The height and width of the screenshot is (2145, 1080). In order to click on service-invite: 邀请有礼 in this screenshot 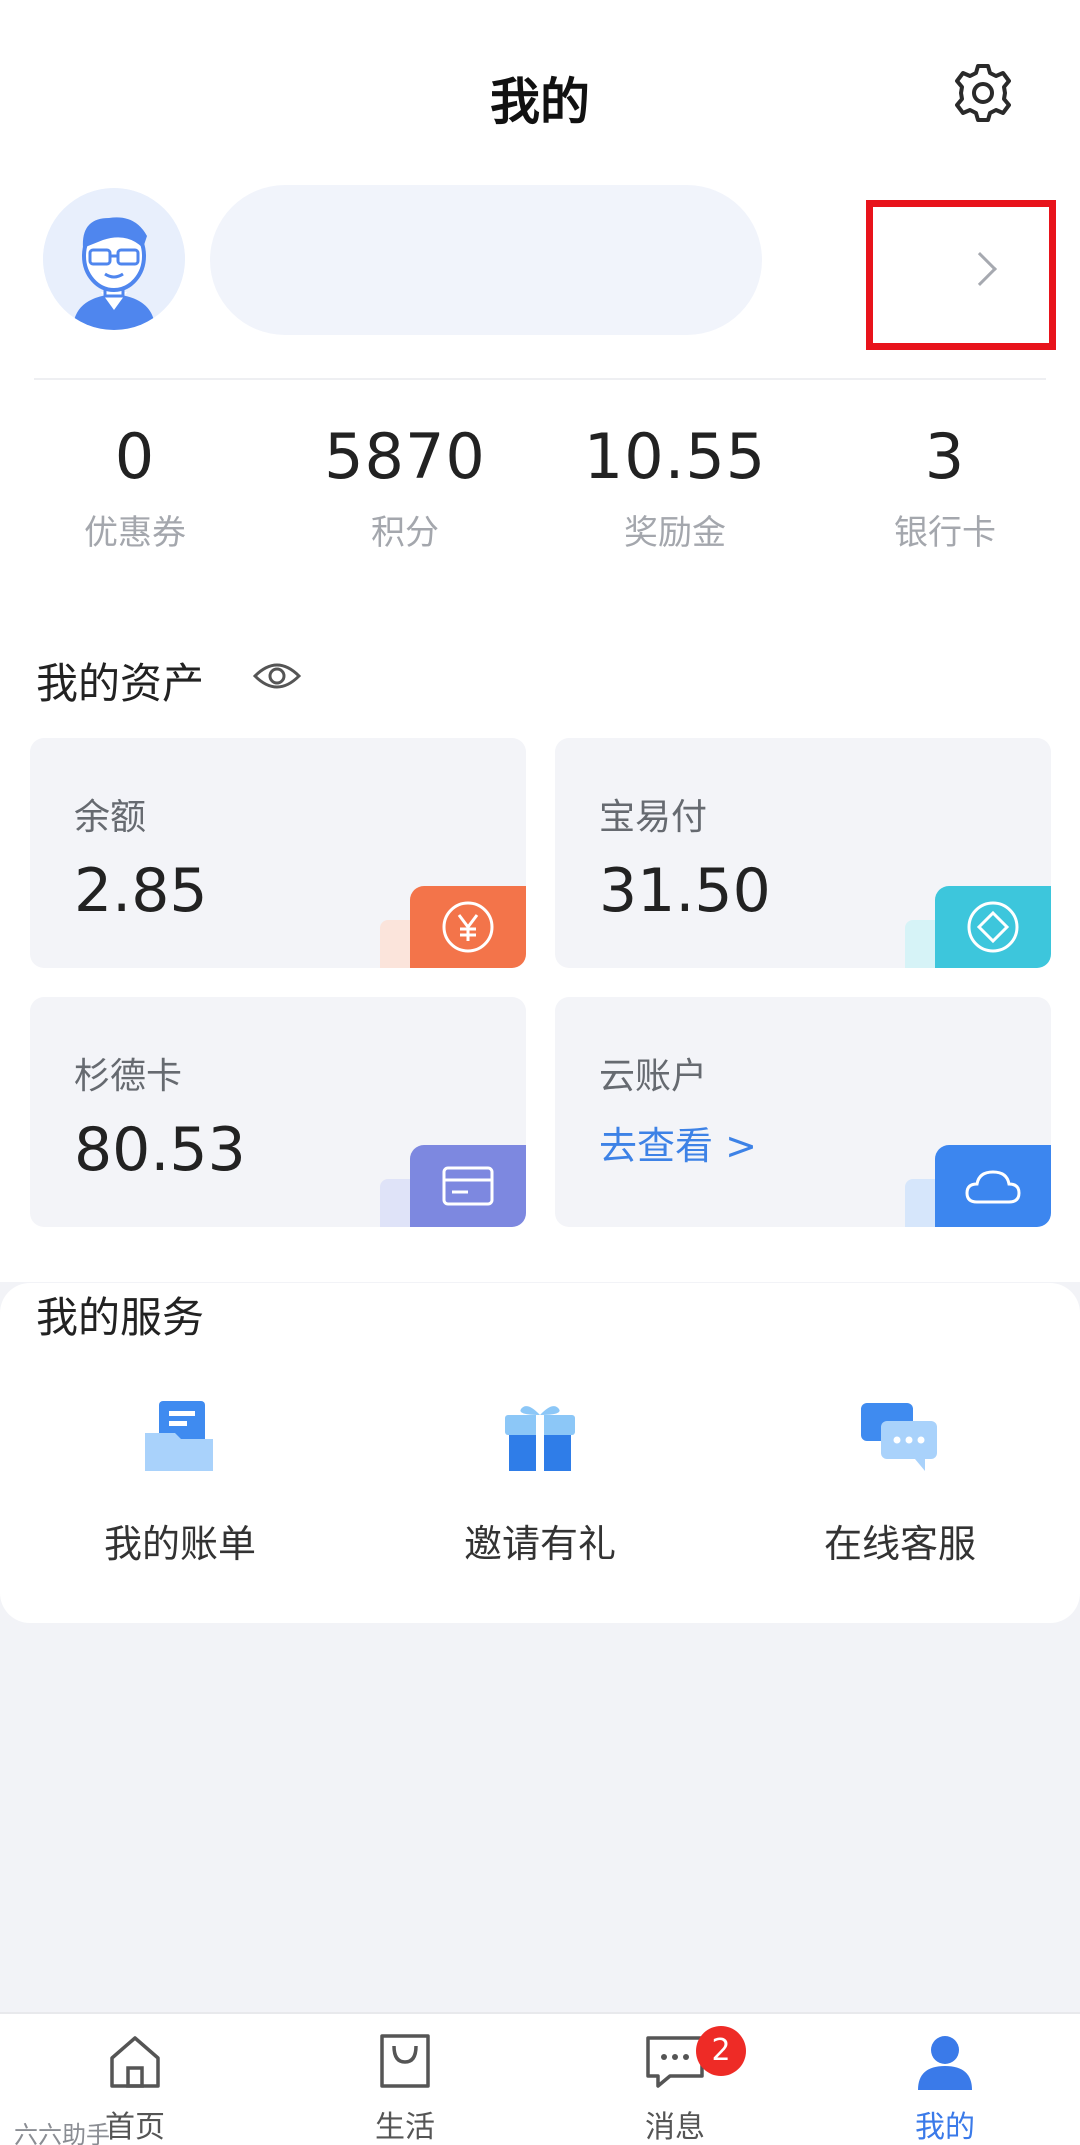, I will do `click(540, 1480)`.